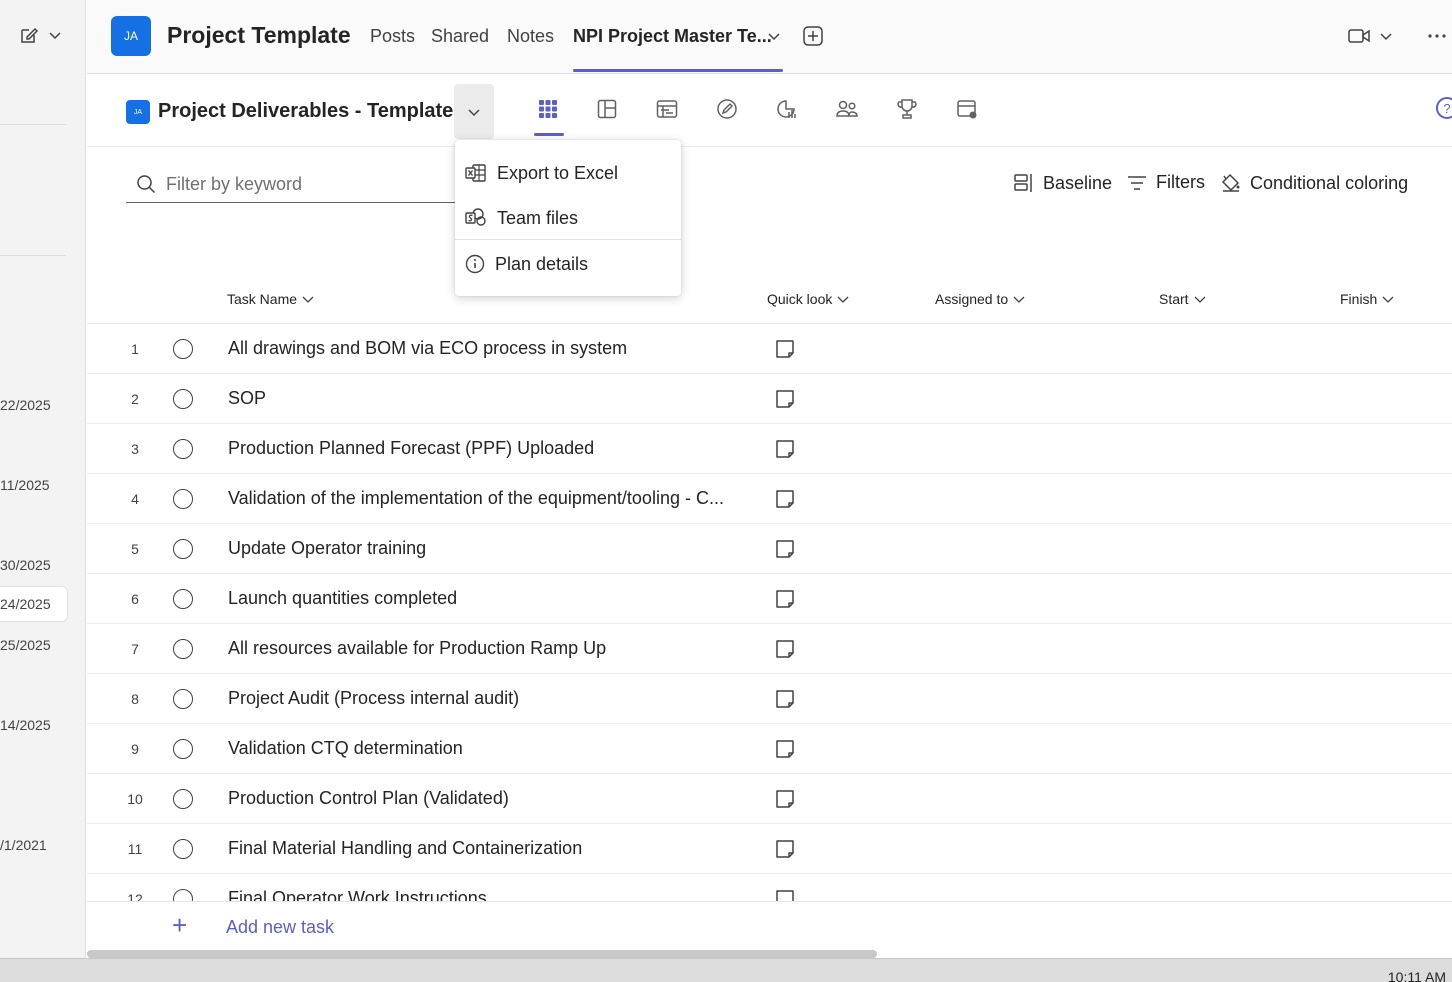  I want to click on task-name: Final Operator Work Instructions, so click(357, 894).